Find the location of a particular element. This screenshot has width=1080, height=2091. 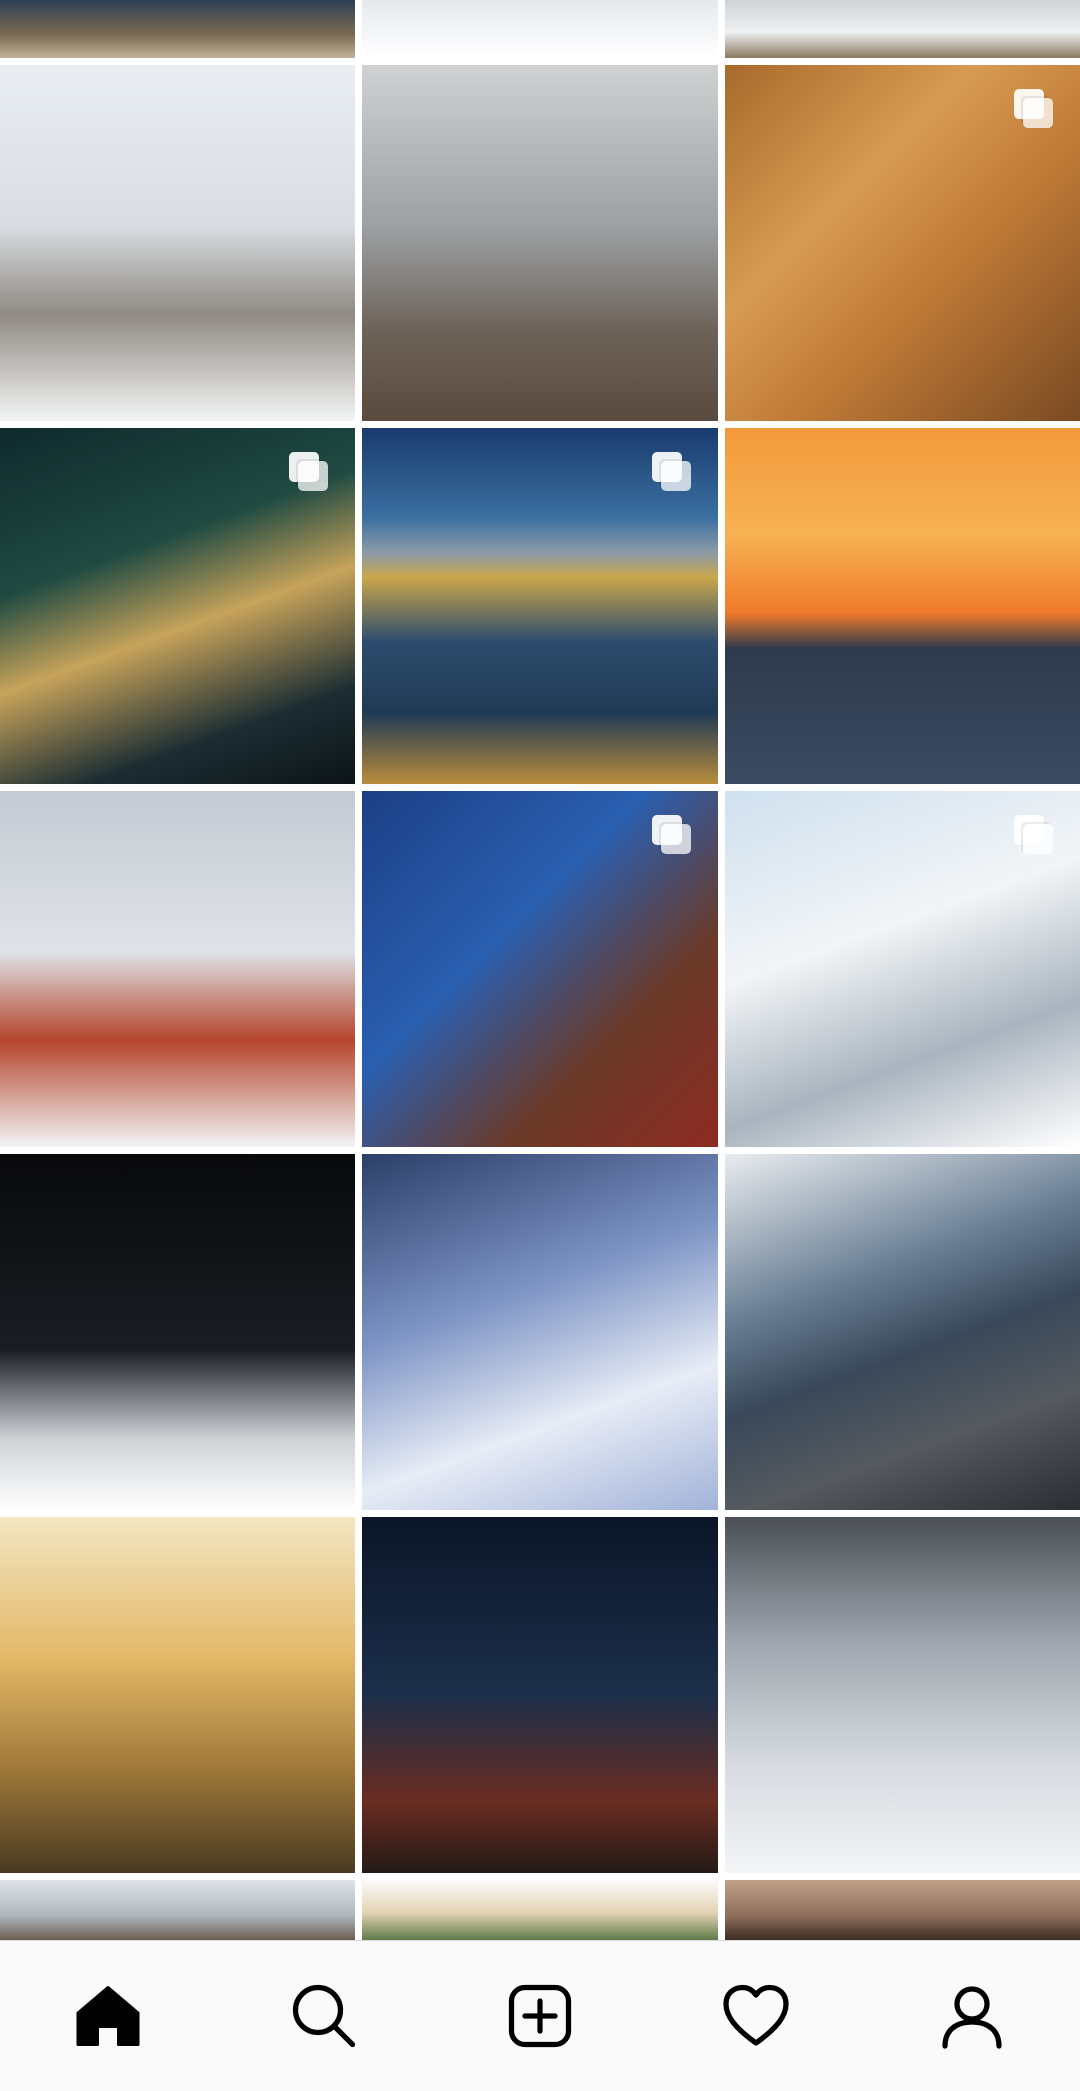

nav-home is located at coordinates (108, 2016).